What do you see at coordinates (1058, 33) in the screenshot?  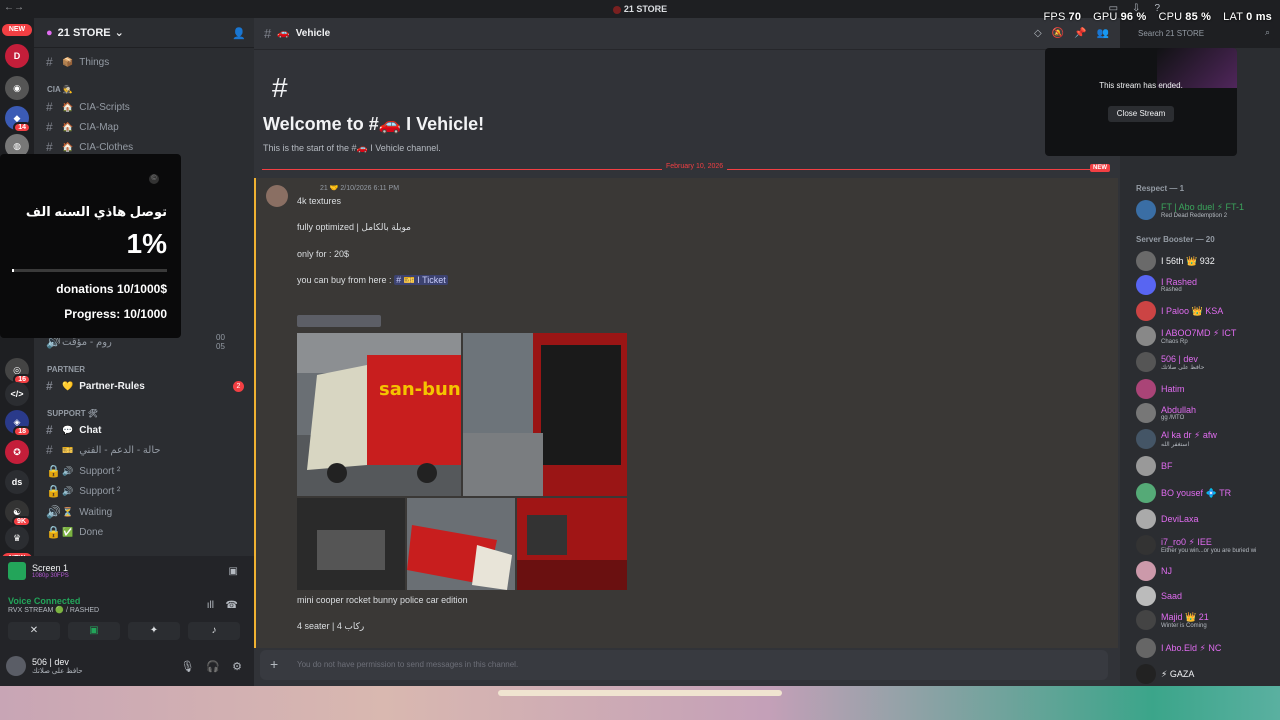 I see `mute-bell-icon: 🔕` at bounding box center [1058, 33].